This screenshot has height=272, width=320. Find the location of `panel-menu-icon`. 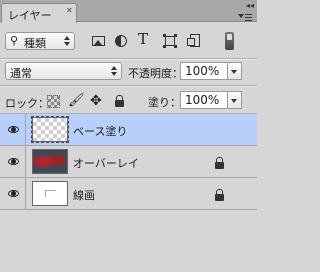

panel-menu-icon is located at coordinates (245, 17).